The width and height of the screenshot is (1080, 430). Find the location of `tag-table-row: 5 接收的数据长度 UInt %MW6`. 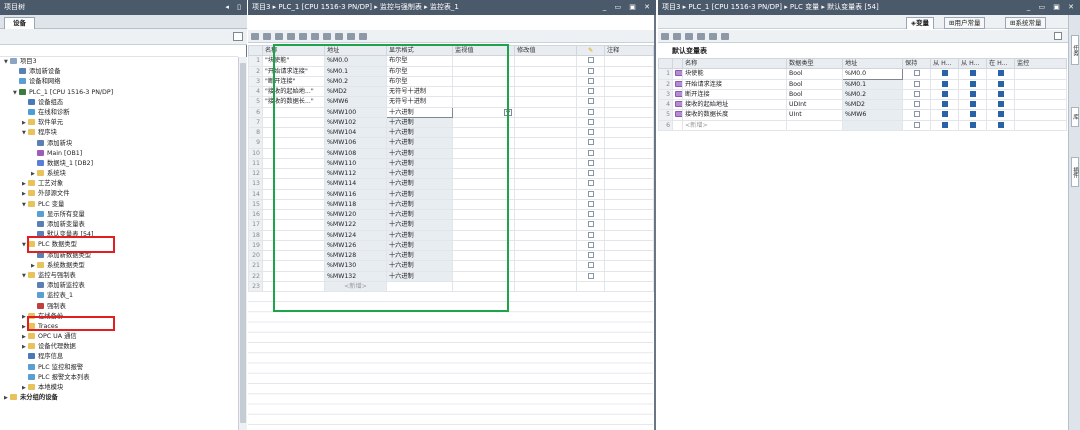

tag-table-row: 5 接收的数据长度 UInt %MW6 is located at coordinates (862, 115).